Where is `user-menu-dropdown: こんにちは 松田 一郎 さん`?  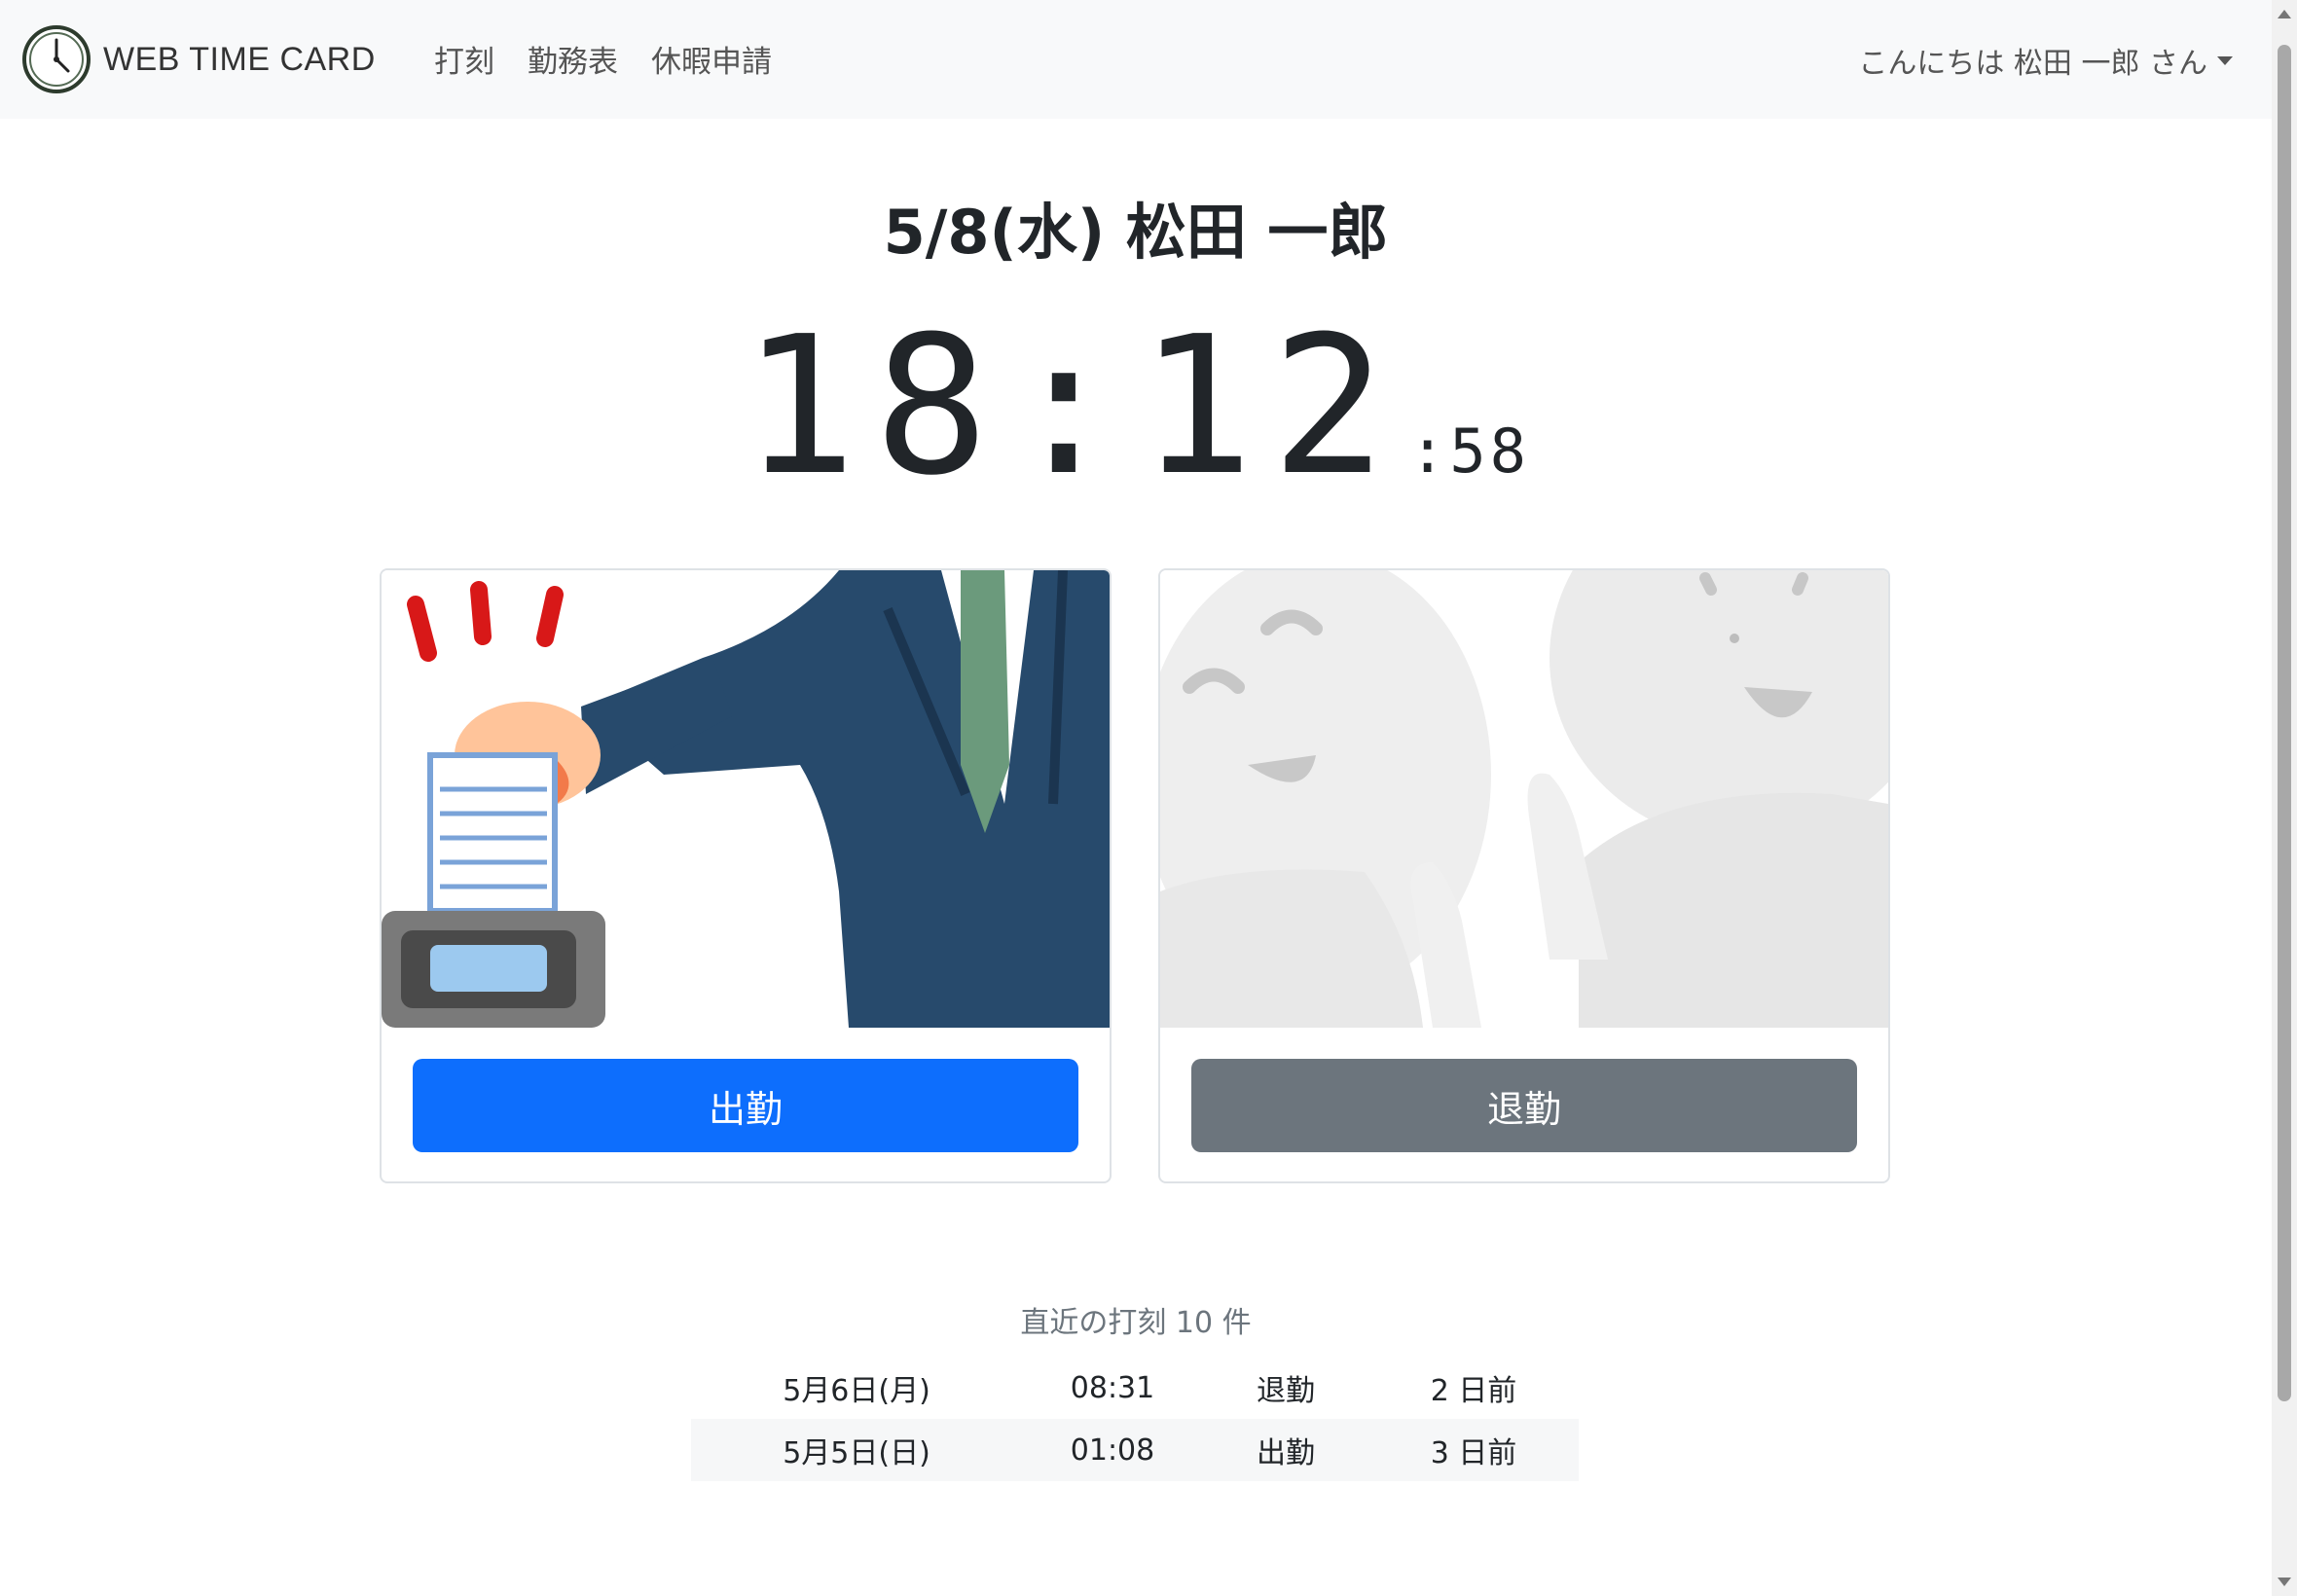 user-menu-dropdown: こんにちは 松田 一郎 さん is located at coordinates (2045, 60).